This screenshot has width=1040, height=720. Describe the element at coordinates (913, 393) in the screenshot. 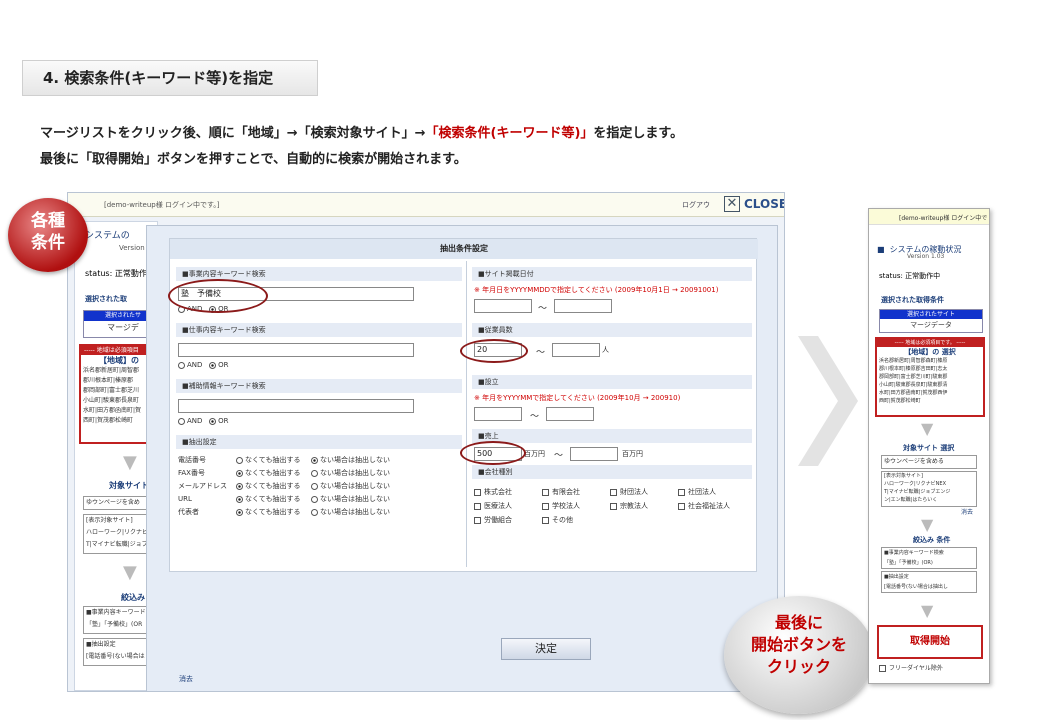

I see `rp-region-line: 水町|田方郡函南町|賀茂郡西伊` at that location.